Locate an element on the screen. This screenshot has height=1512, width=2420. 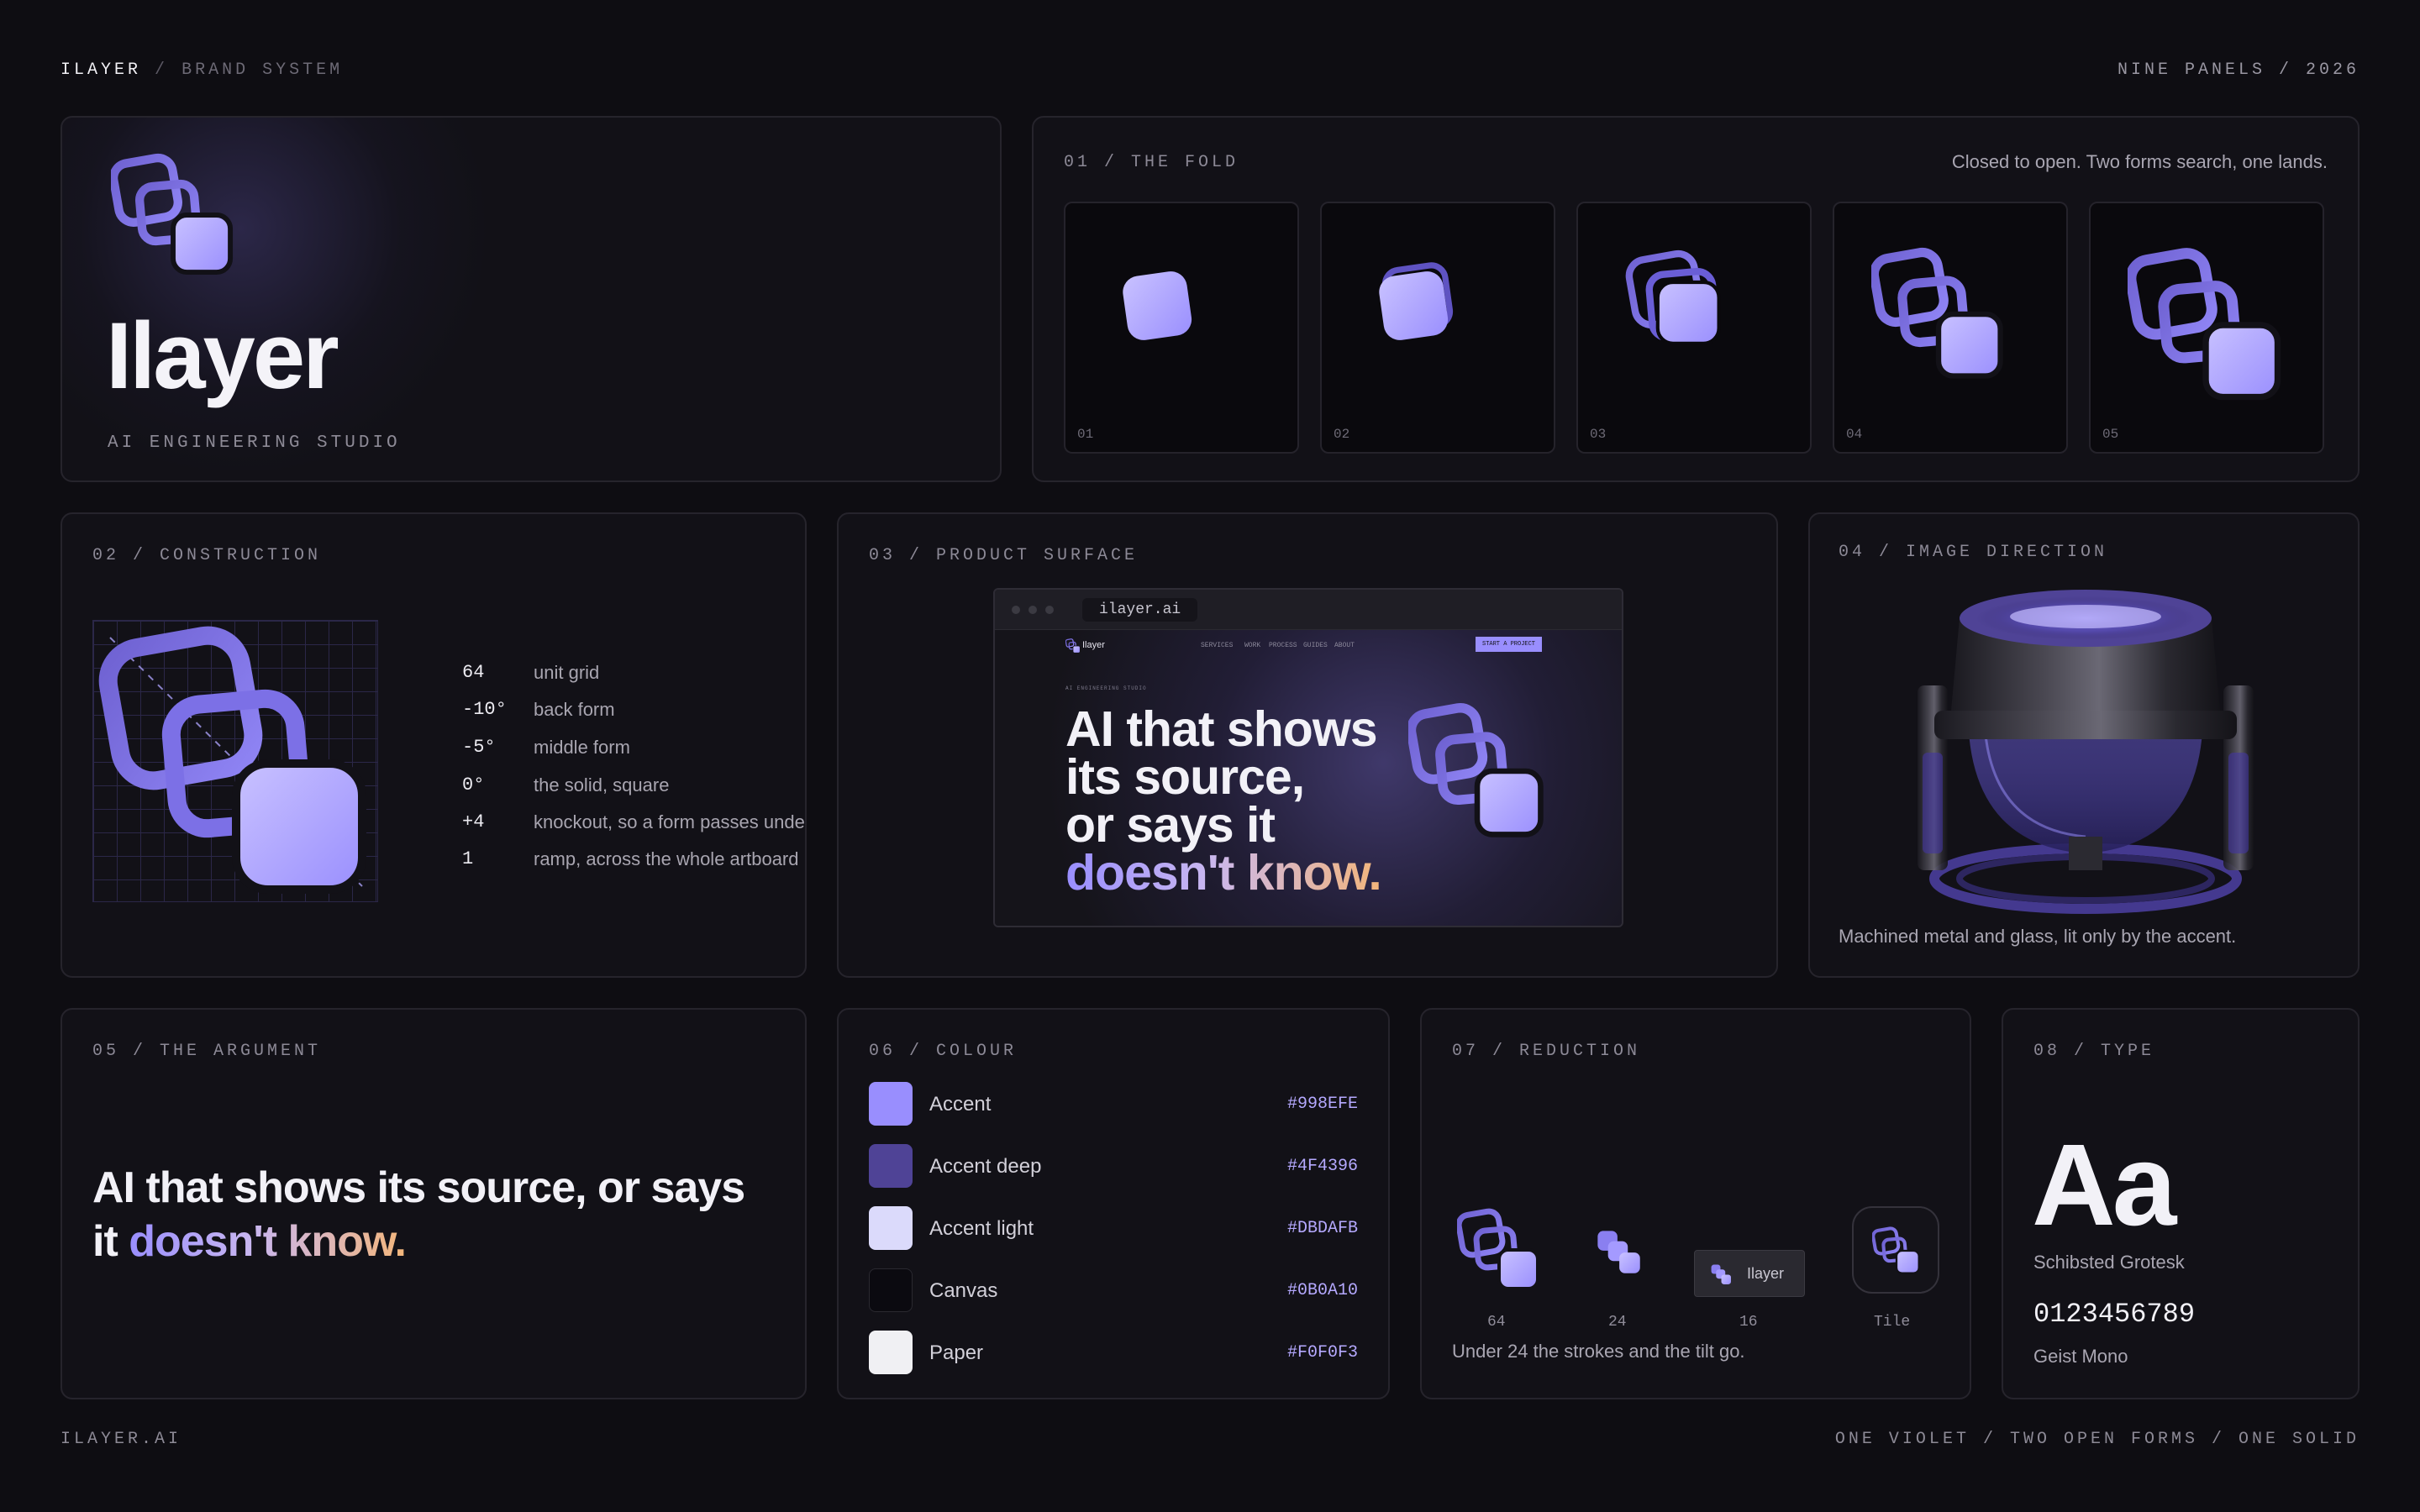
nav-chip: Ilayer is located at coordinates (1749, 1273).